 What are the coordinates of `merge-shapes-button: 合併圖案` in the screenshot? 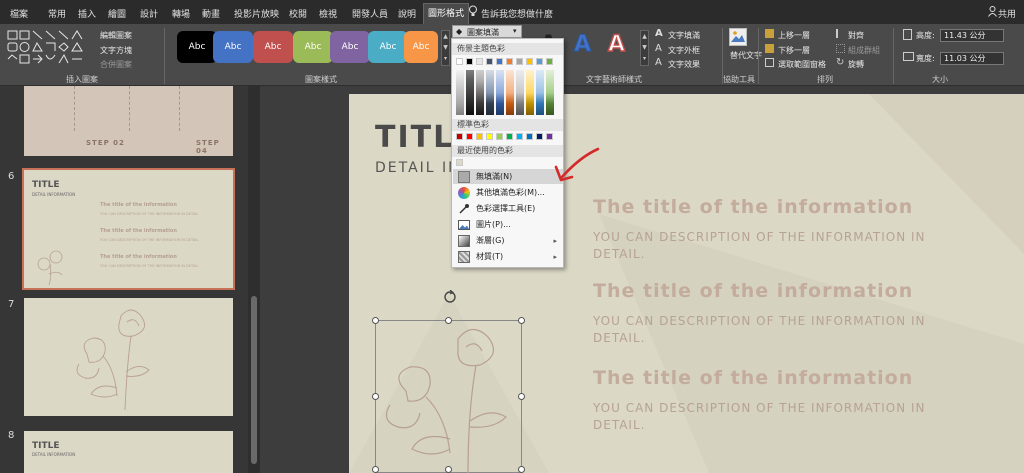 It's located at (116, 64).